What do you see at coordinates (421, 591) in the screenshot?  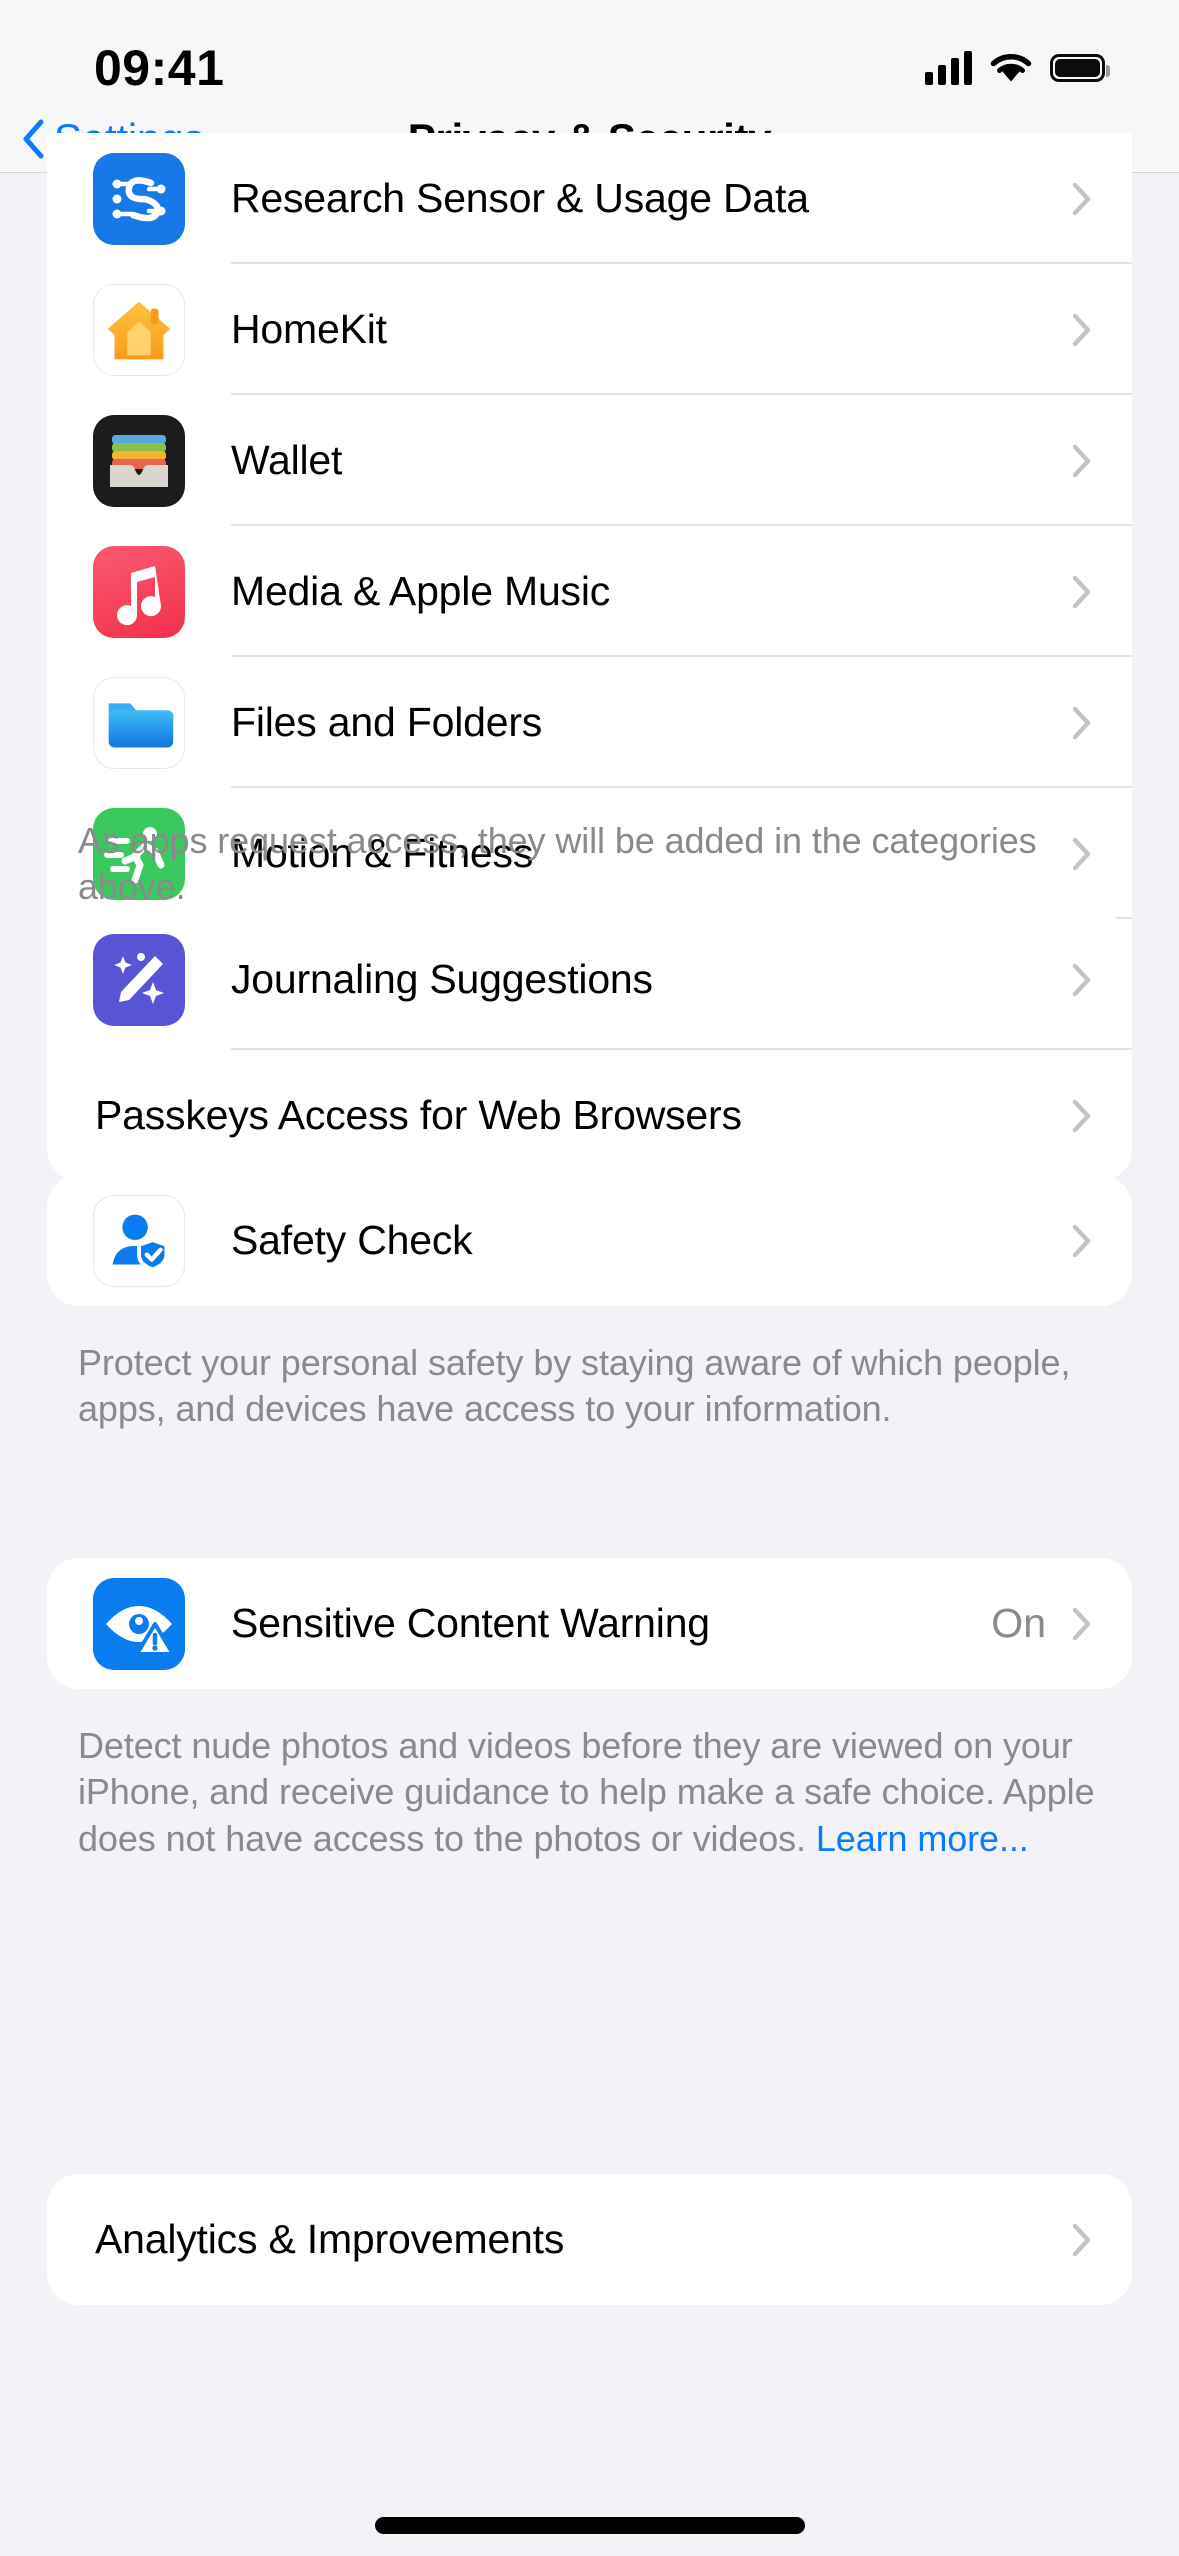 I see `row-label: Media & Apple Music` at bounding box center [421, 591].